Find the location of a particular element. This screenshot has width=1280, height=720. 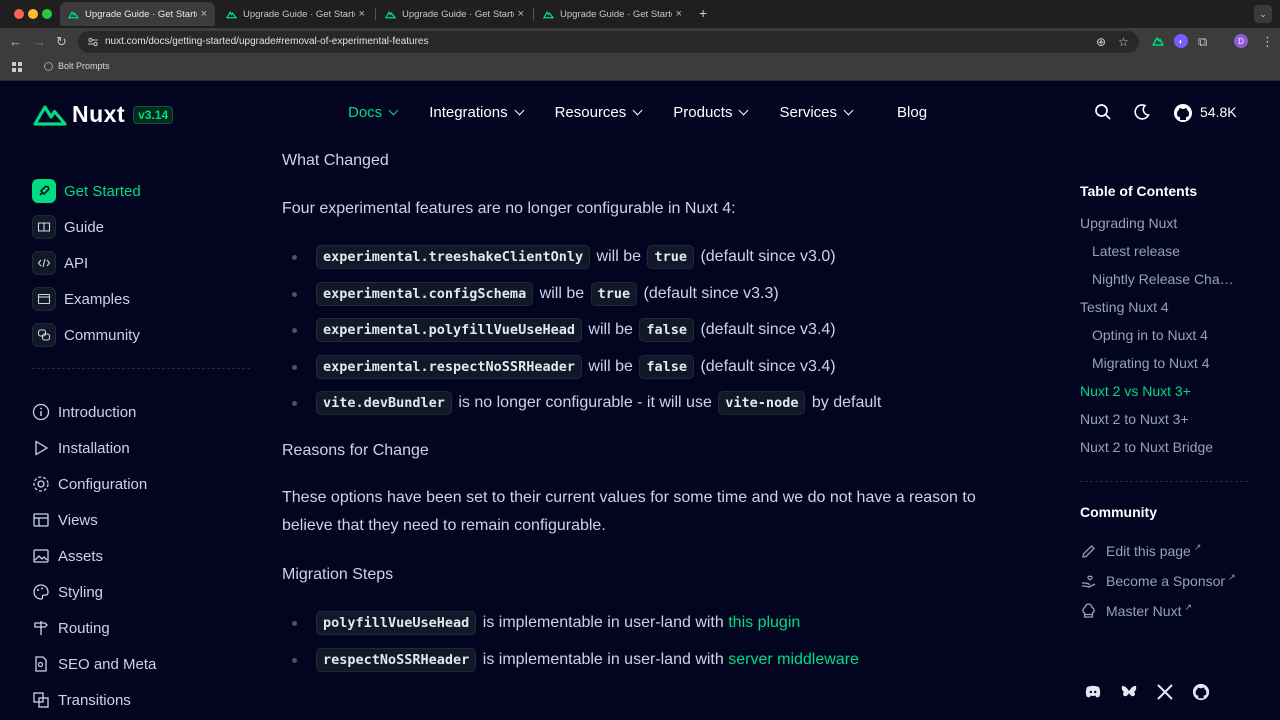

toc-item: Migrating to Nuxt 4 is located at coordinates (1165, 363).